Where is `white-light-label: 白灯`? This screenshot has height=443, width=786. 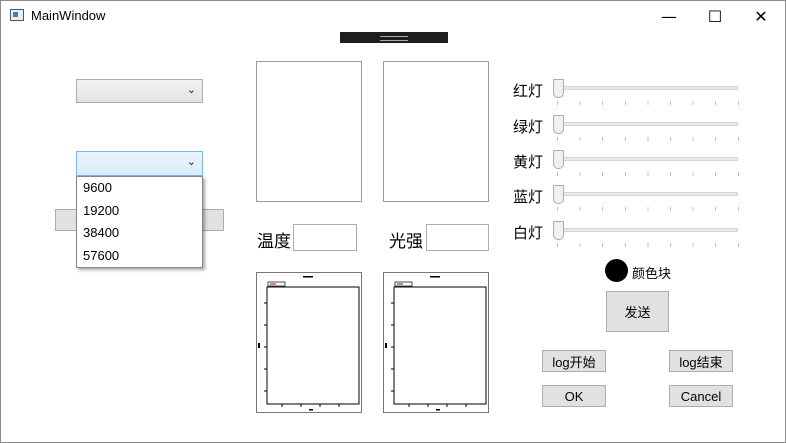
white-light-label: 白灯 is located at coordinates (528, 233).